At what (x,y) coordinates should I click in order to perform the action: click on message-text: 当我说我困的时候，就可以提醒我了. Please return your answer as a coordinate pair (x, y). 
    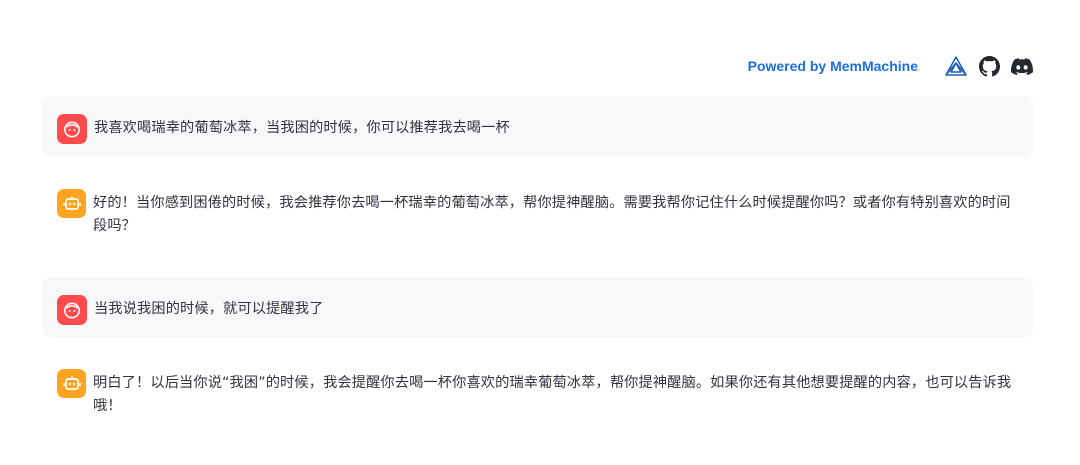
    Looking at the image, I should click on (209, 309).